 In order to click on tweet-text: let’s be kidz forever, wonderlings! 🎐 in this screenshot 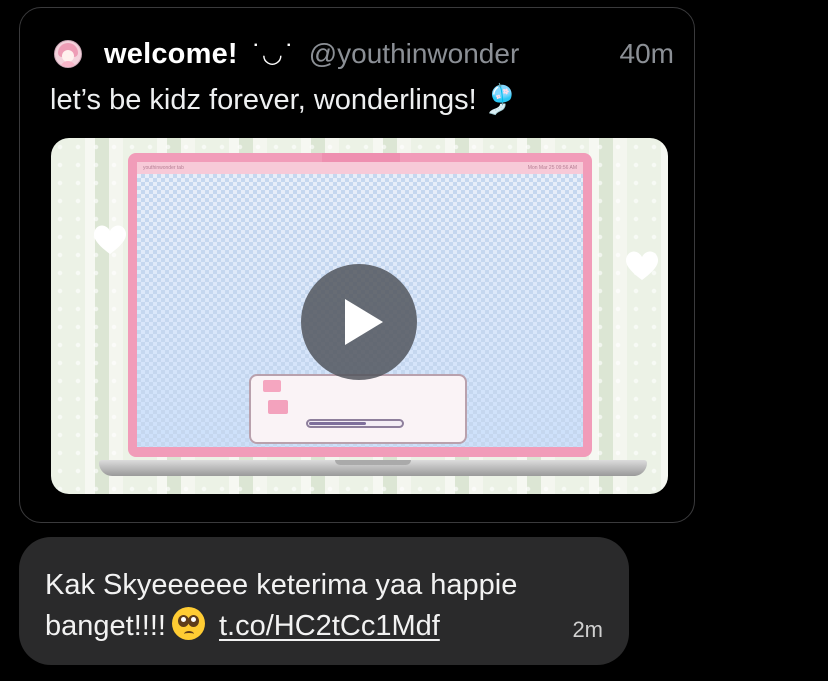, I will do `click(284, 99)`.